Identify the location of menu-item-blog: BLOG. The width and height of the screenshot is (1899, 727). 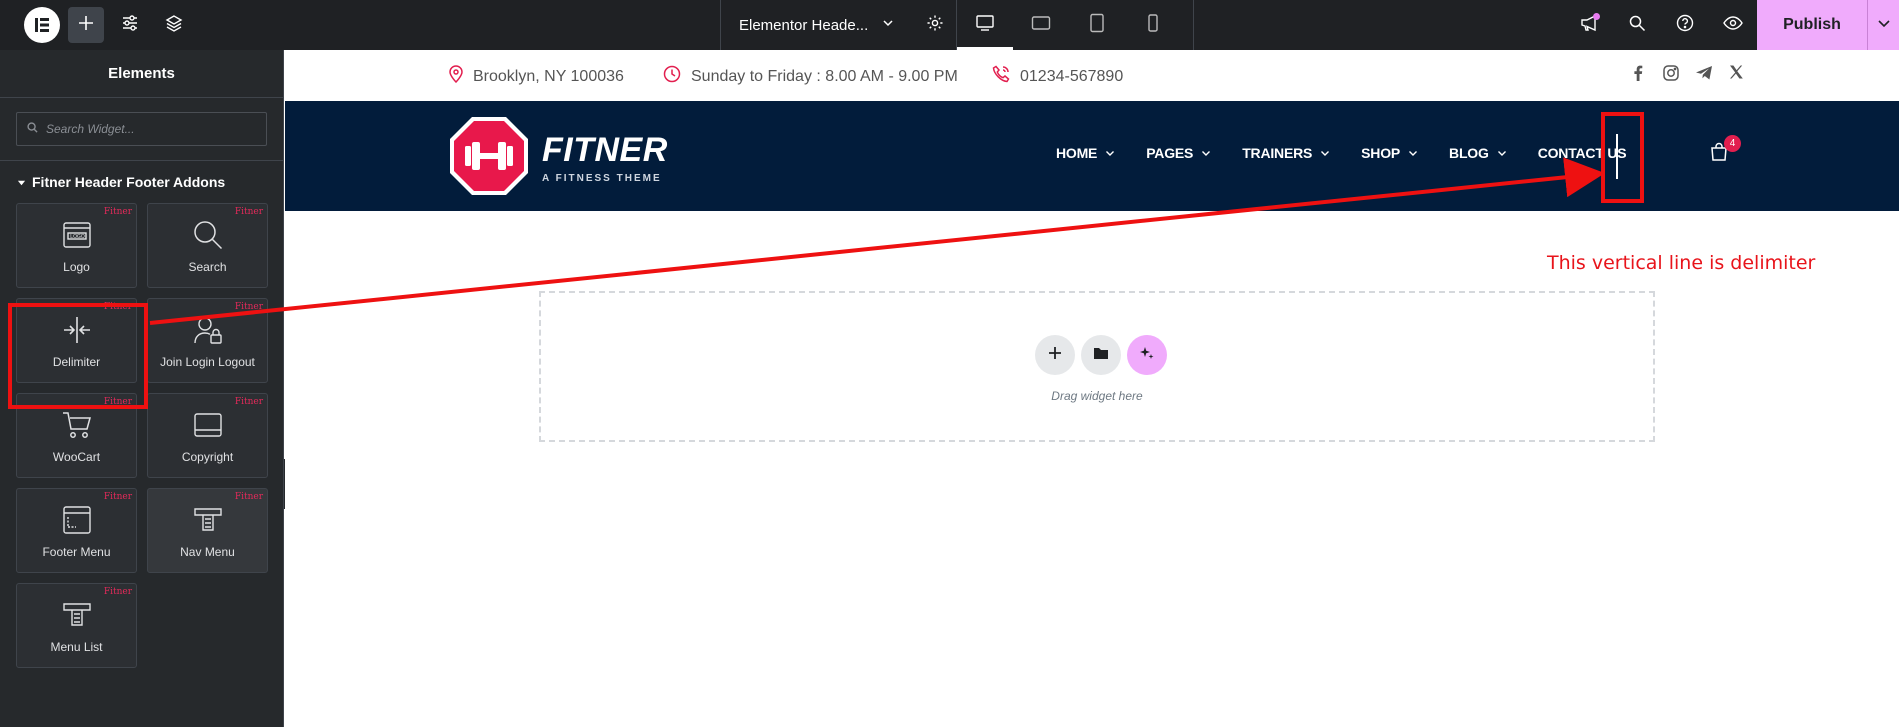
(1478, 153).